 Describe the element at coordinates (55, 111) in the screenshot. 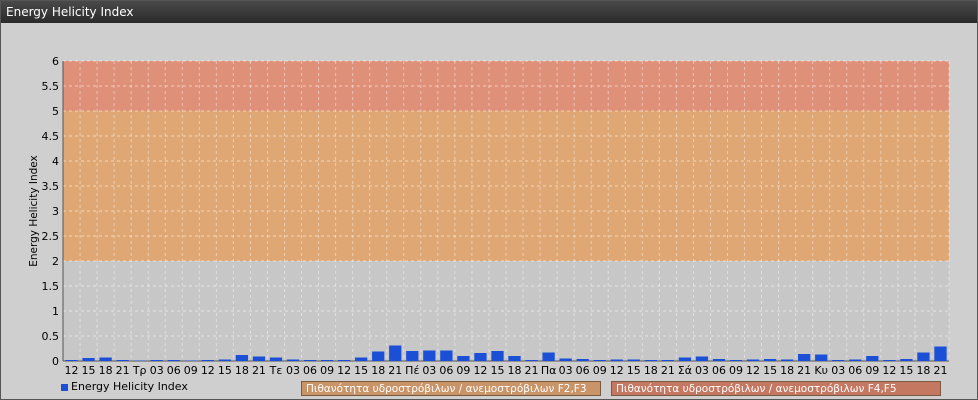

I see `y-tick-label: 5` at that location.